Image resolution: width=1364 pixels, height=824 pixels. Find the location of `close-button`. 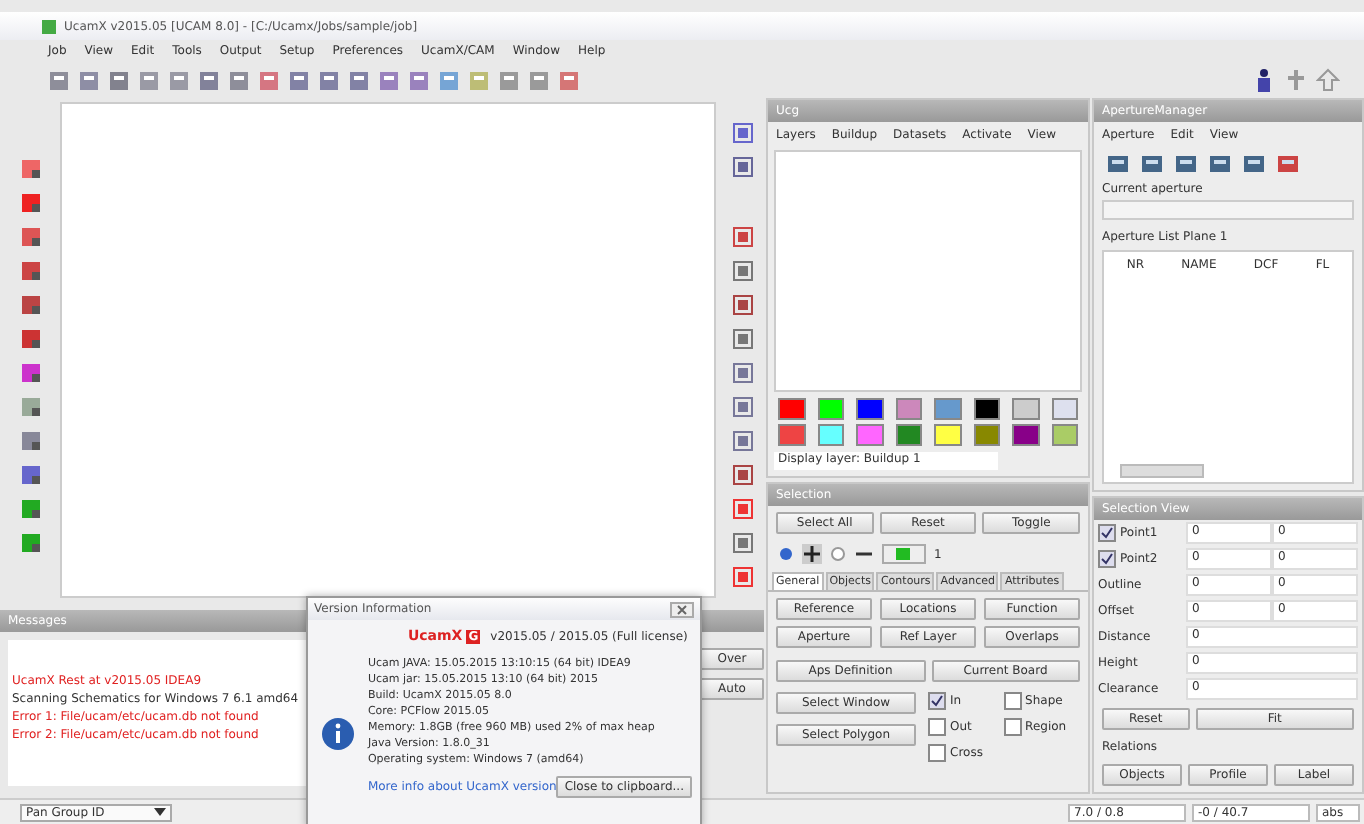

close-button is located at coordinates (682, 609).